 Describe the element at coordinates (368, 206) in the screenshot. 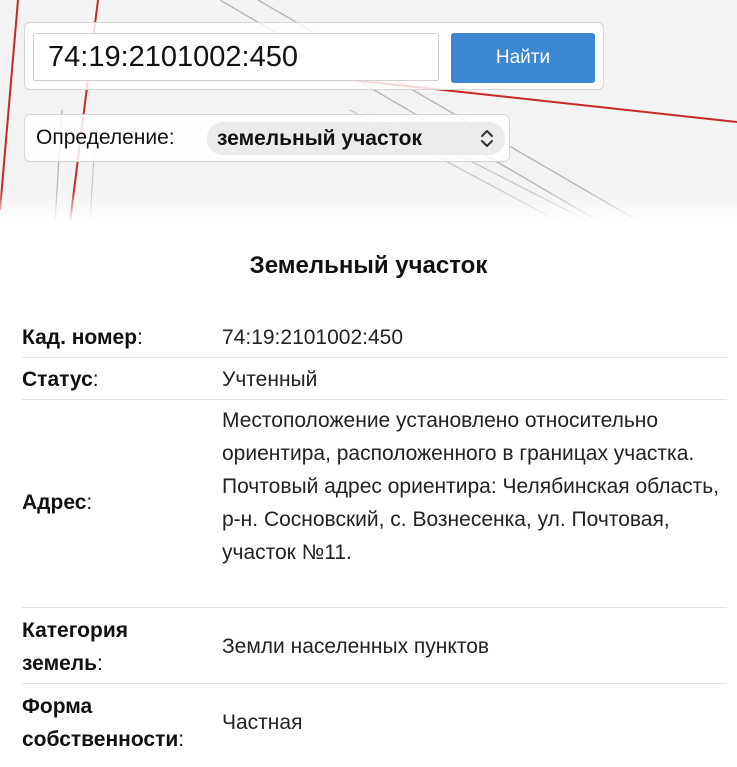

I see `map-fade` at that location.